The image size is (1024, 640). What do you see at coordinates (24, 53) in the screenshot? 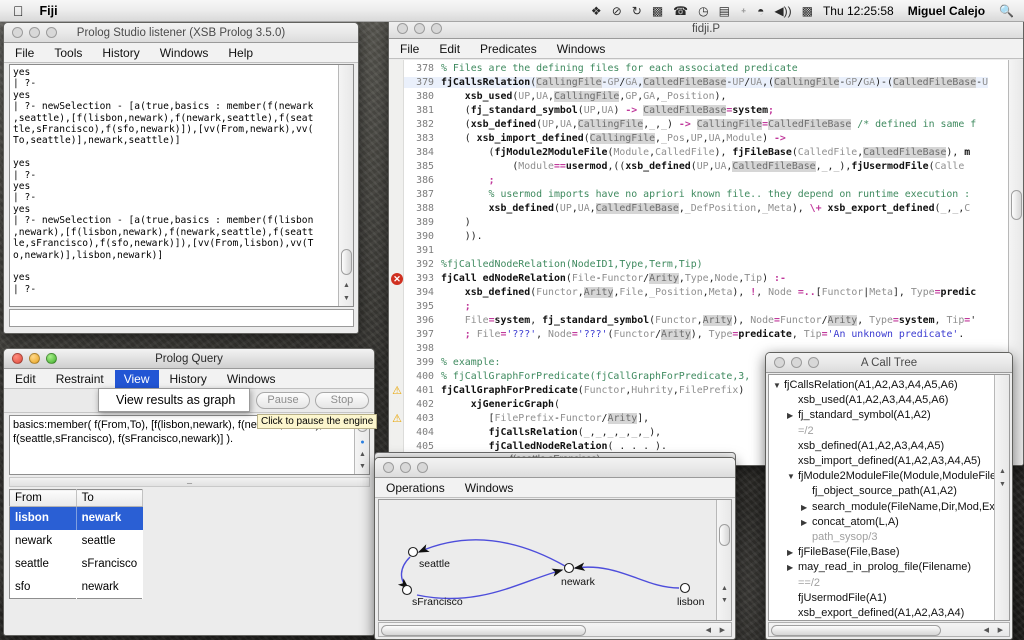
I see `listener-menu-file: File` at bounding box center [24, 53].